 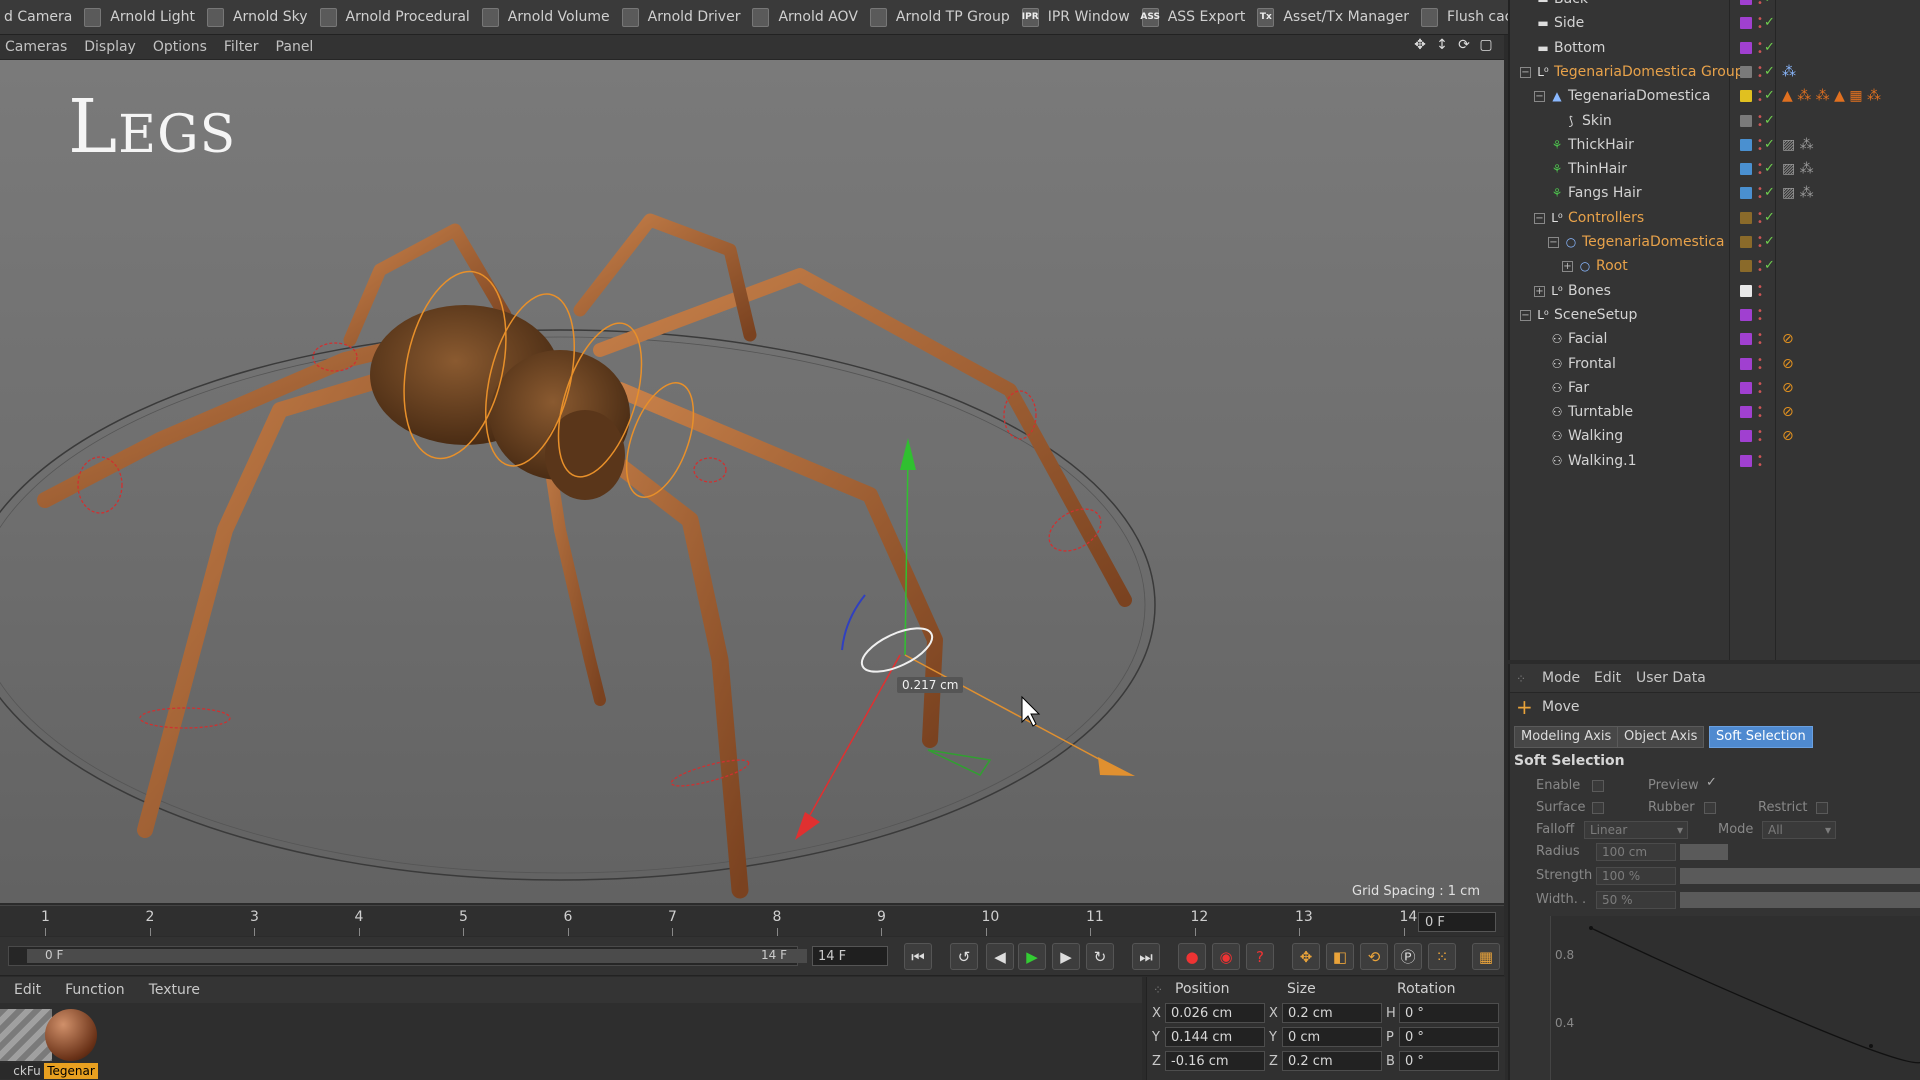 What do you see at coordinates (39, 47) in the screenshot?
I see `menu-cameras: Cameras` at bounding box center [39, 47].